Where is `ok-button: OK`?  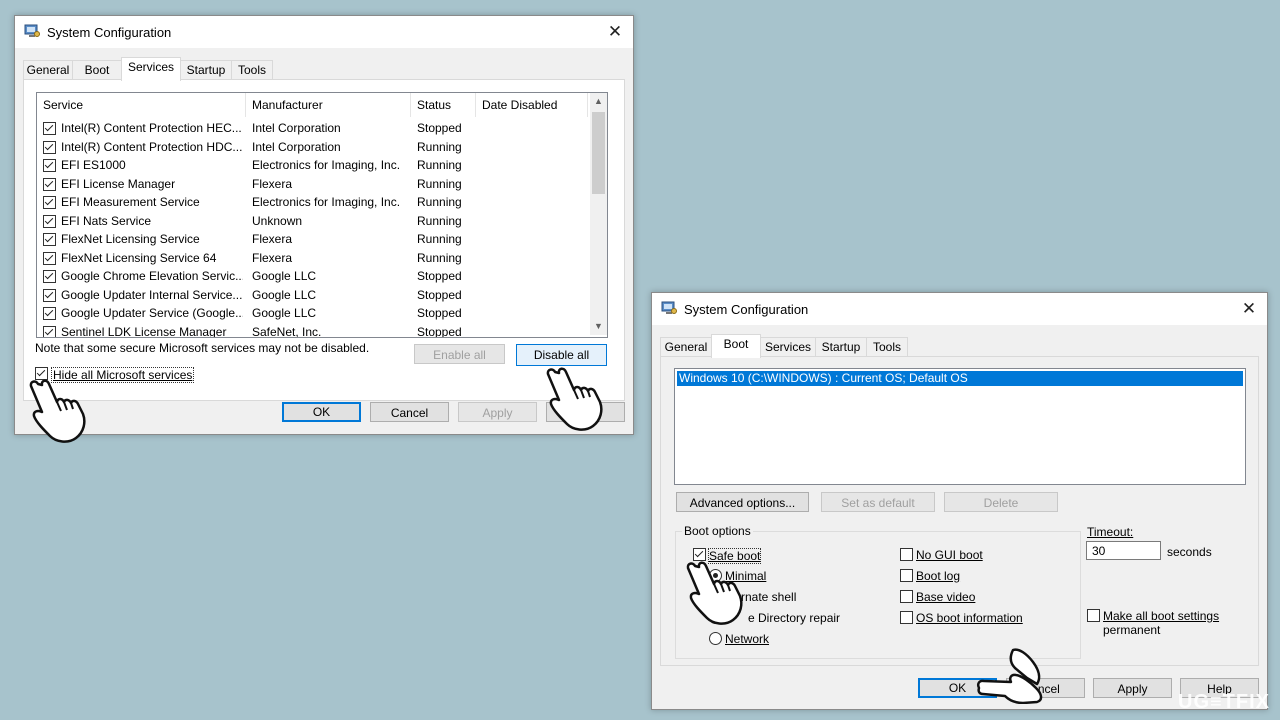
ok-button: OK is located at coordinates (321, 412).